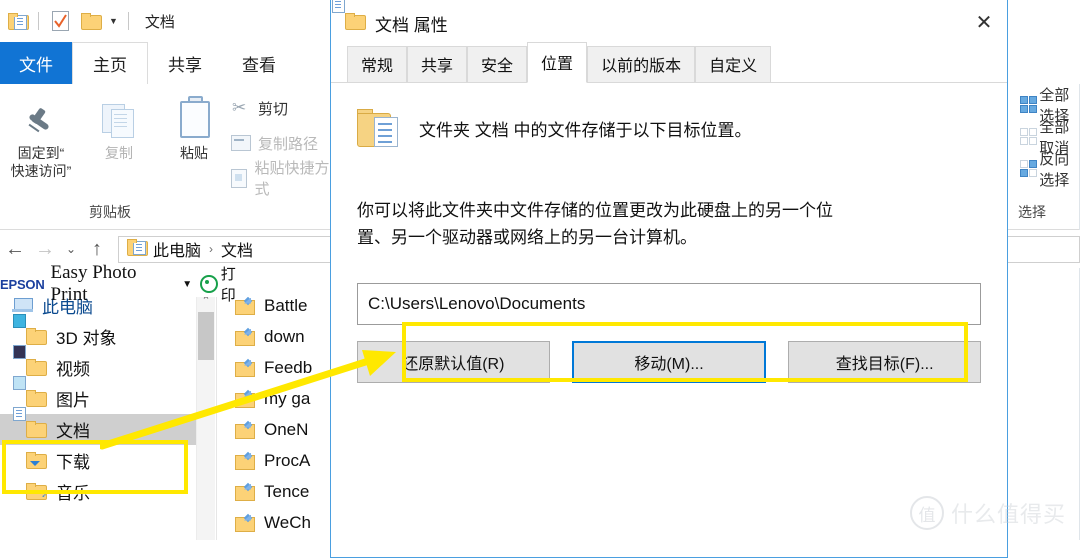 This screenshot has width=1080, height=558. I want to click on copy-button: 复制, so click(119, 127).